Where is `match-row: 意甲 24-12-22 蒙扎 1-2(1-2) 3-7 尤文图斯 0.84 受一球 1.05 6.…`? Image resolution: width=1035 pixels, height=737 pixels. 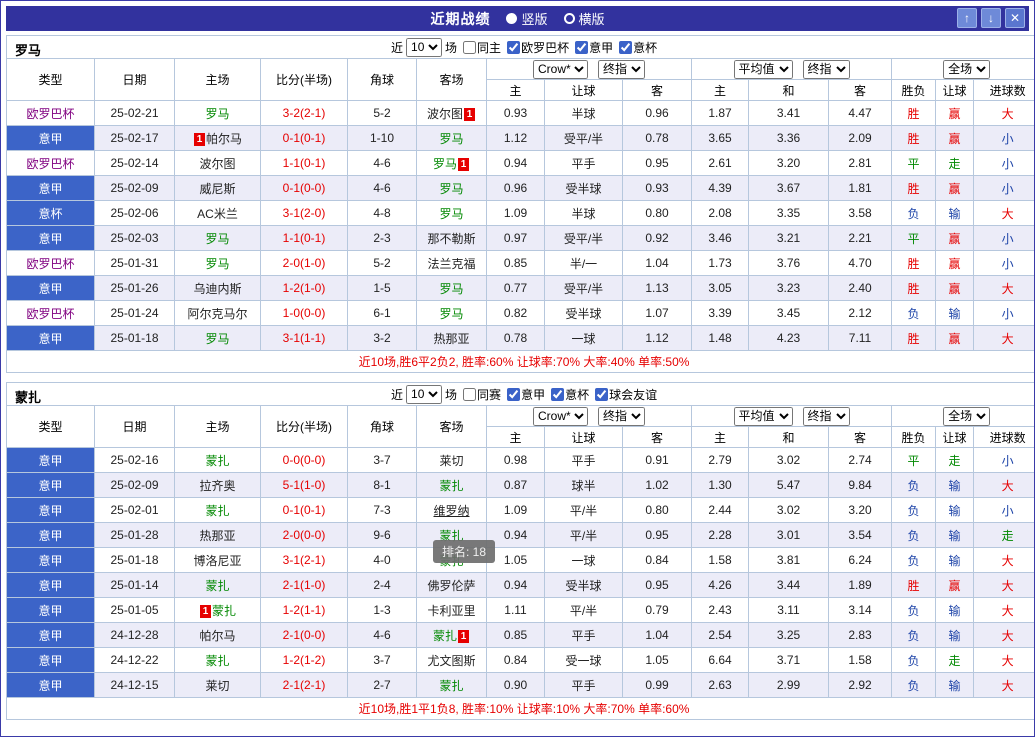 match-row: 意甲 24-12-22 蒙扎 1-2(1-2) 3-7 尤文图斯 0.84 受一球 1.05 6.… is located at coordinates (520, 660).